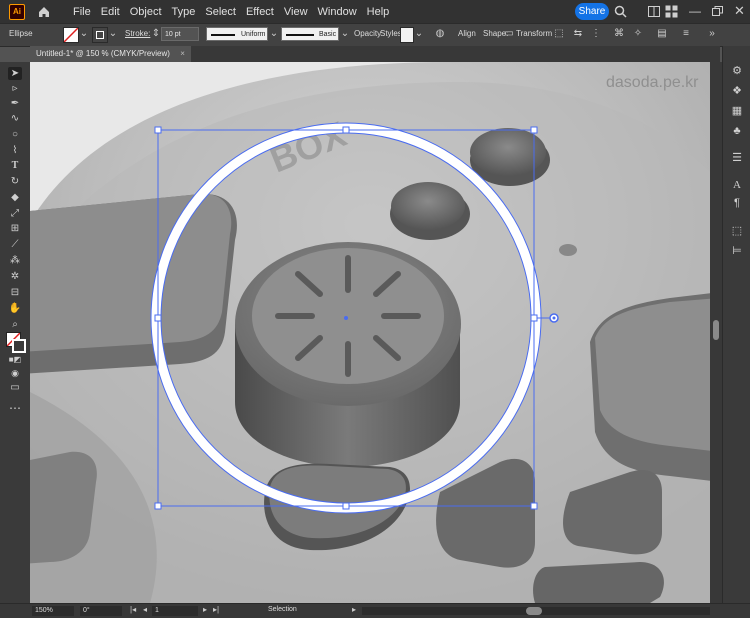 This screenshot has width=750, height=618. Describe the element at coordinates (15, 244) in the screenshot. I see `eyedropper-icon: ⟋` at that location.